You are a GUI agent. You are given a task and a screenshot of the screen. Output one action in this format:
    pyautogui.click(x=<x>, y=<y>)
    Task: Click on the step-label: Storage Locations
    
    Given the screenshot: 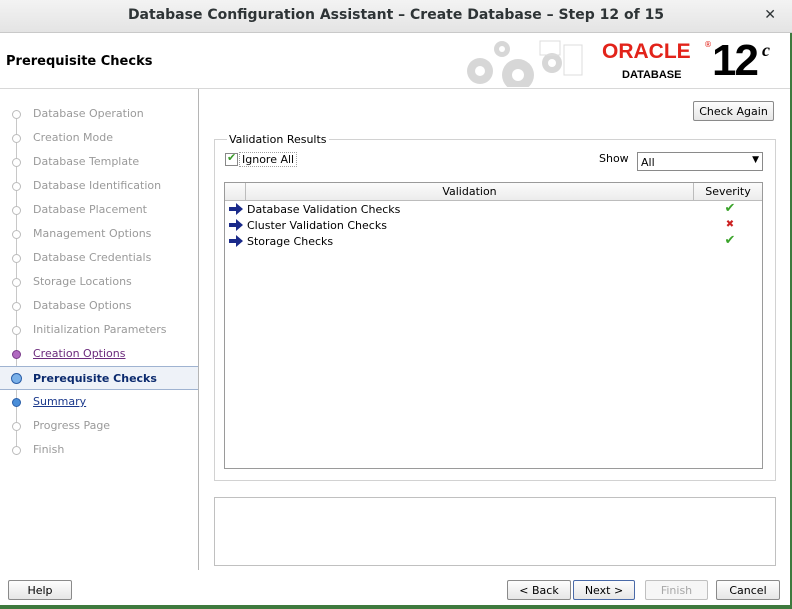 What is the action you would take?
    pyautogui.click(x=82, y=281)
    